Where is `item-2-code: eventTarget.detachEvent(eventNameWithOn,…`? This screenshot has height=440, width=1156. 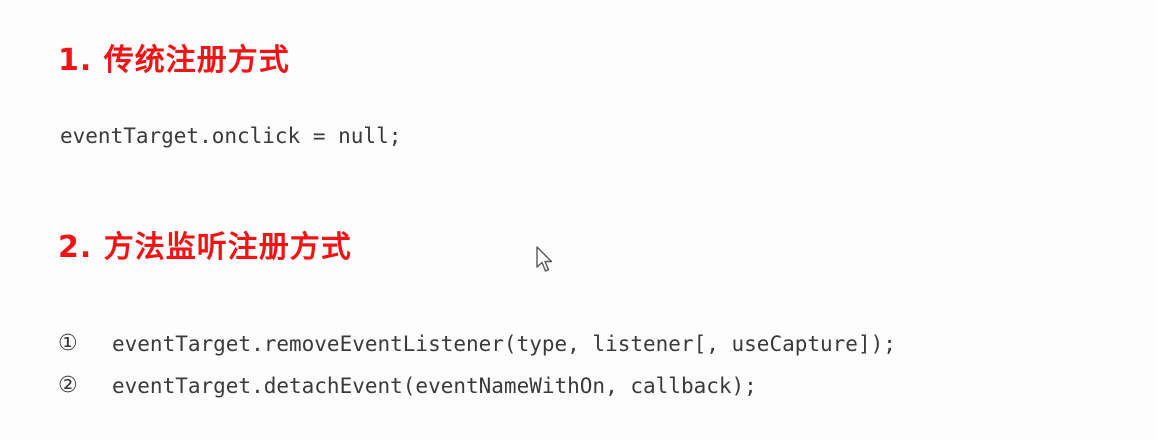 item-2-code: eventTarget.detachEvent(eventNameWithOn,… is located at coordinates (434, 386).